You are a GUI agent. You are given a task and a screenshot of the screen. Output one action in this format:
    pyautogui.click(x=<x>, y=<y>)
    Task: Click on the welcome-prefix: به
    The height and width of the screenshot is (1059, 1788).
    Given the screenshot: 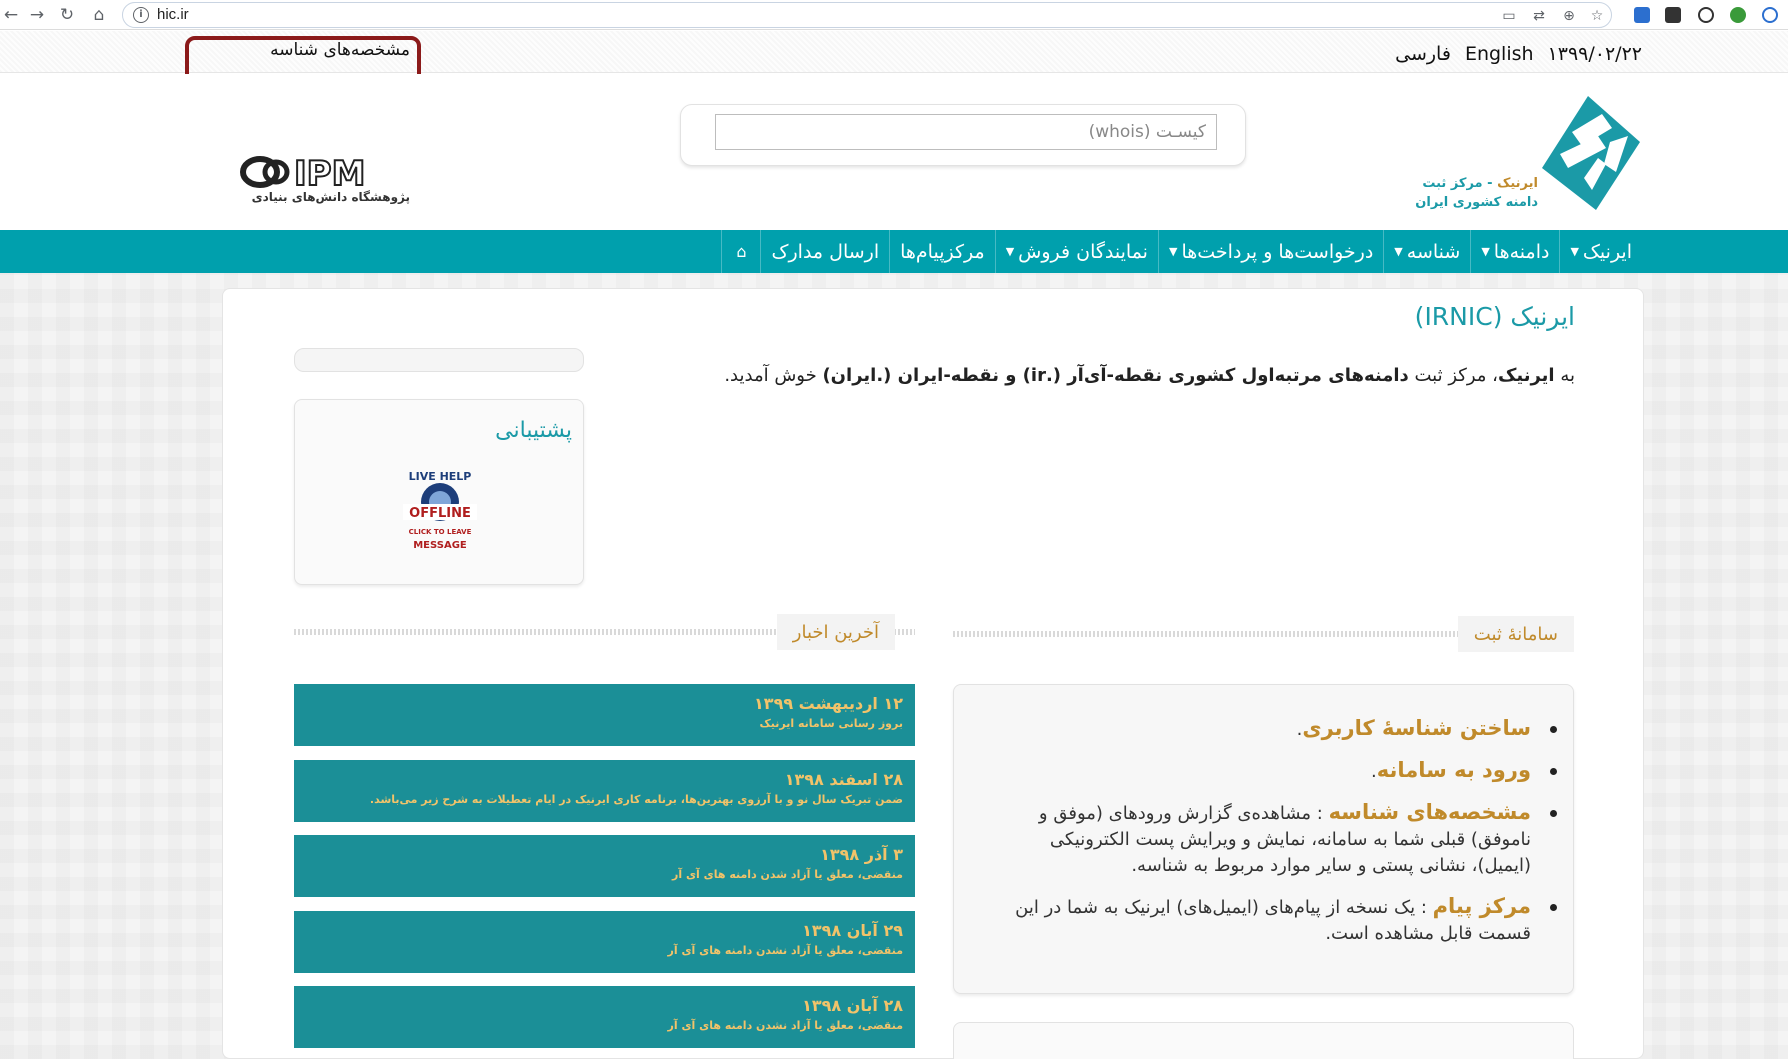 What is the action you would take?
    pyautogui.click(x=1564, y=375)
    